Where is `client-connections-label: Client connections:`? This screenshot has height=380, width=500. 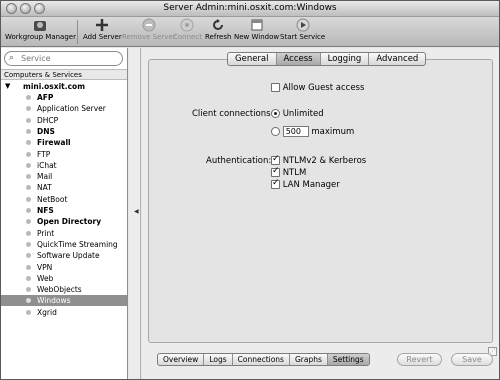
client-connections-label: Client connections: is located at coordinates (233, 114).